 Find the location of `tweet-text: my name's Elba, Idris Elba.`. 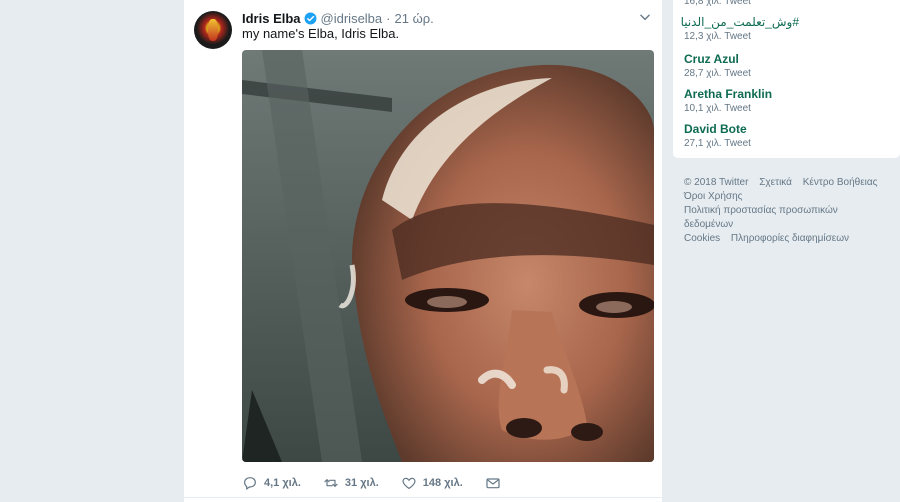

tweet-text: my name's Elba, Idris Elba. is located at coordinates (321, 33).